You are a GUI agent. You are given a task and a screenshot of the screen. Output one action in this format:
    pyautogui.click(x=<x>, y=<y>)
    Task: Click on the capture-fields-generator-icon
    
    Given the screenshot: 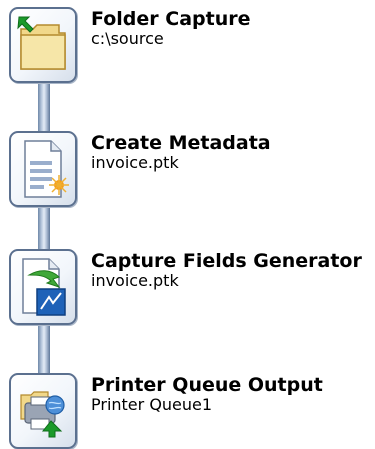 What is the action you would take?
    pyautogui.click(x=44, y=287)
    